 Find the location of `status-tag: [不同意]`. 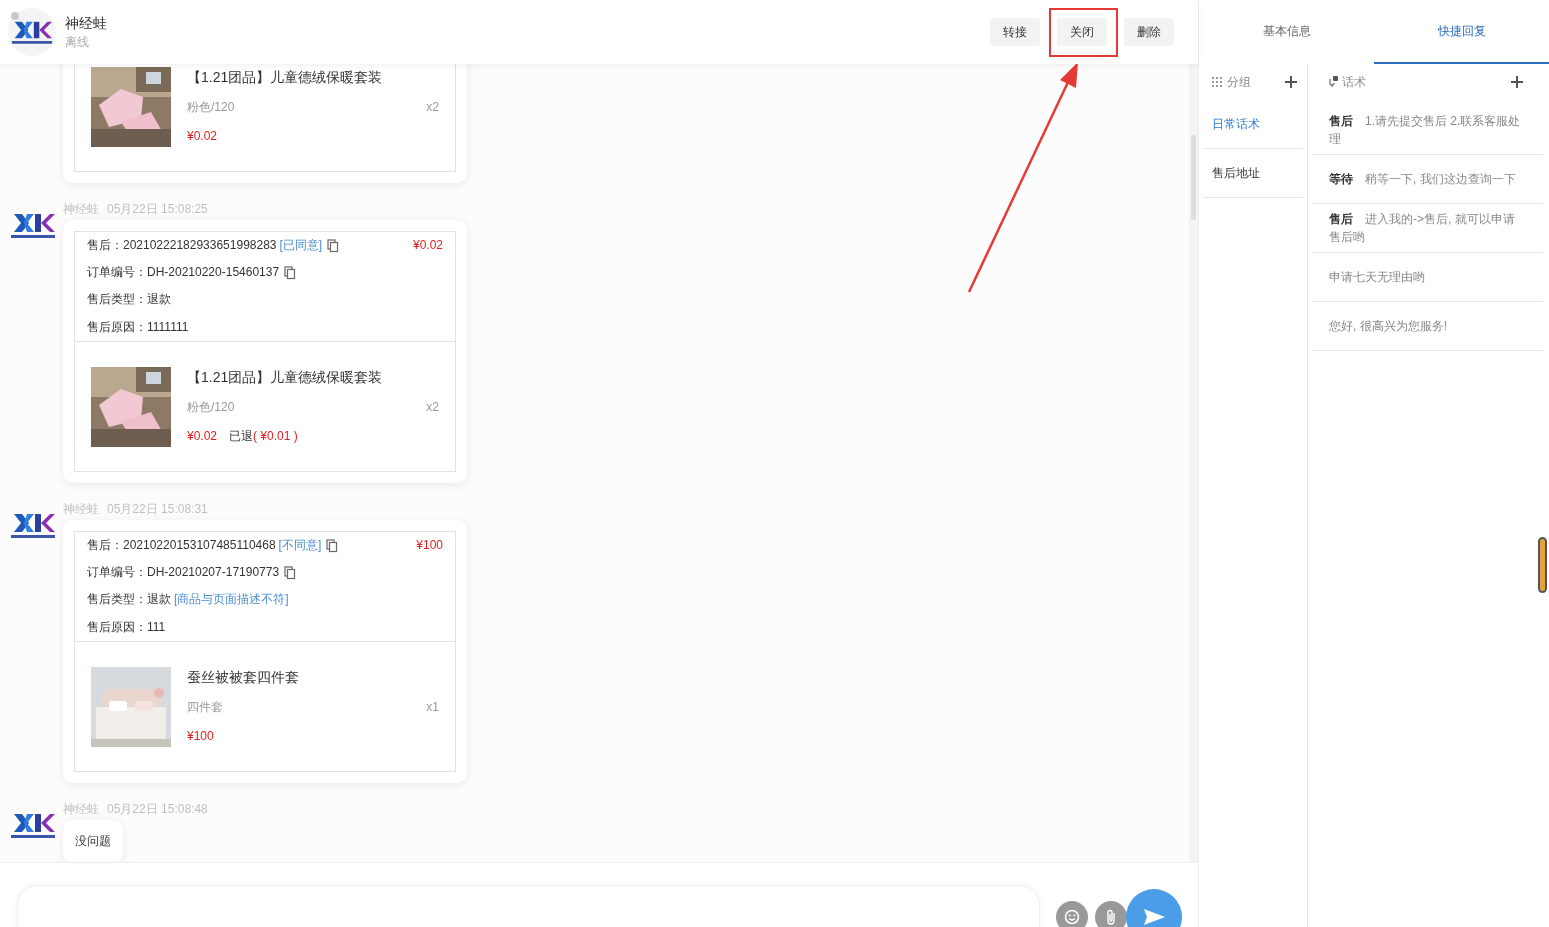

status-tag: [不同意] is located at coordinates (300, 545).